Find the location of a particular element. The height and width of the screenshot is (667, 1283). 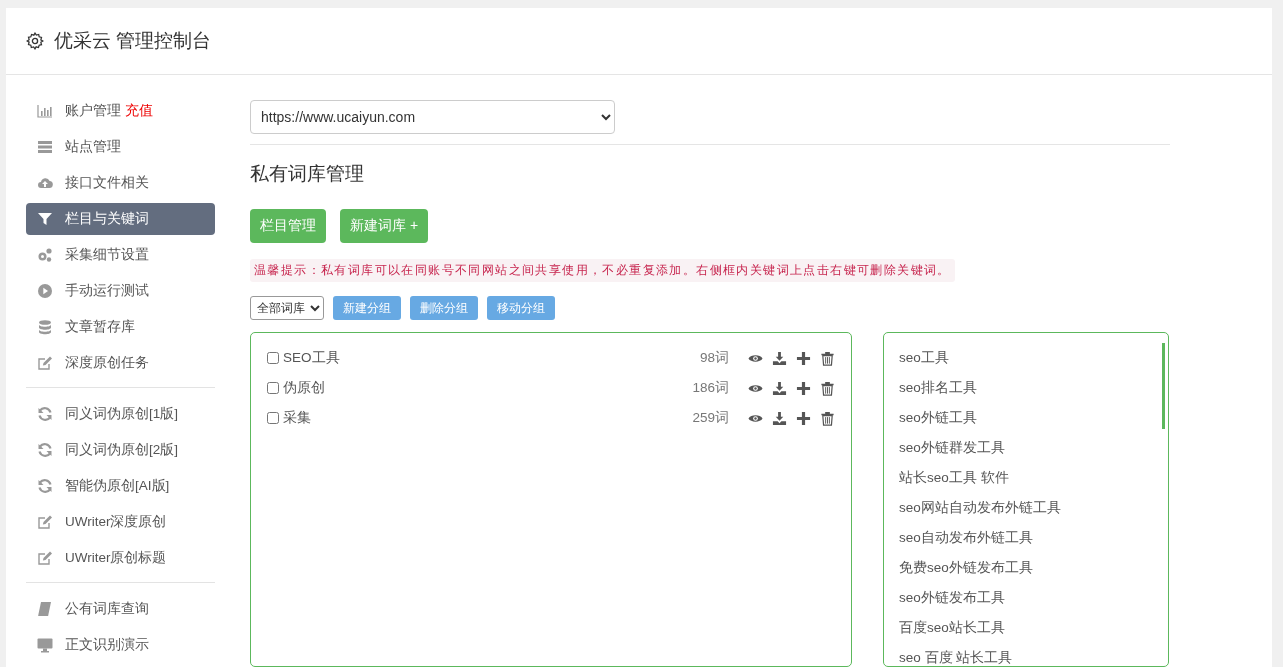

keyword-item: seo排名工具 is located at coordinates (1026, 388).